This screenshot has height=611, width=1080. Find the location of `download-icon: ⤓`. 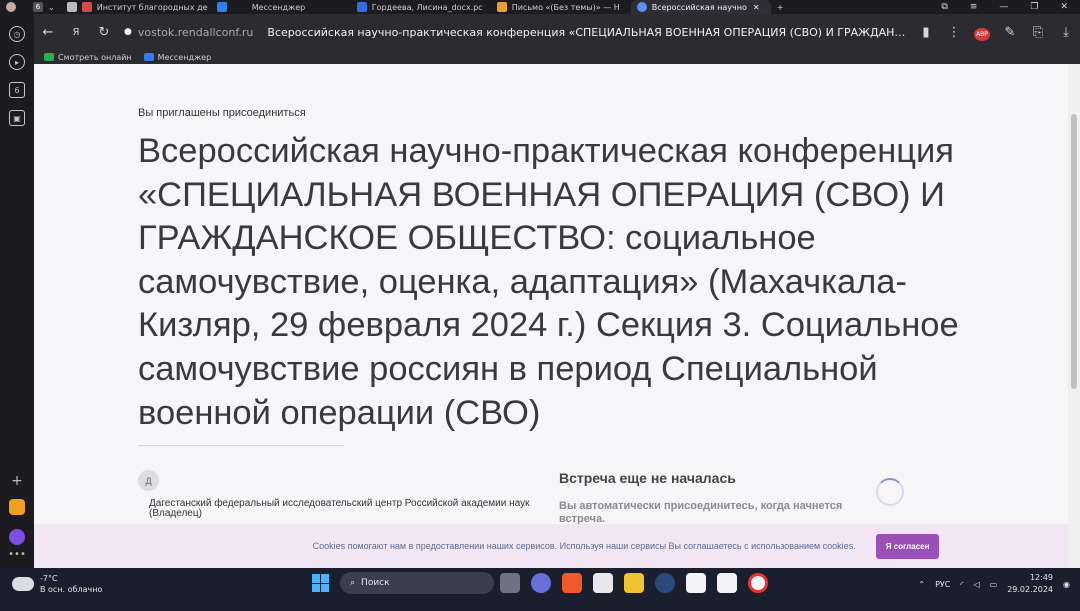

download-icon: ⤓ is located at coordinates (1066, 32).